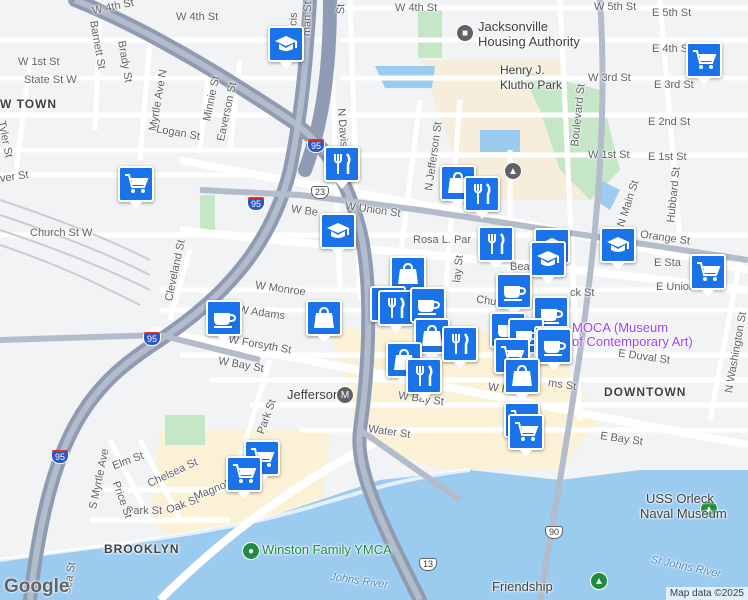 This screenshot has width=748, height=600. Describe the element at coordinates (152, 339) in the screenshot. I see `highway-shield-i95-west: 95` at that location.